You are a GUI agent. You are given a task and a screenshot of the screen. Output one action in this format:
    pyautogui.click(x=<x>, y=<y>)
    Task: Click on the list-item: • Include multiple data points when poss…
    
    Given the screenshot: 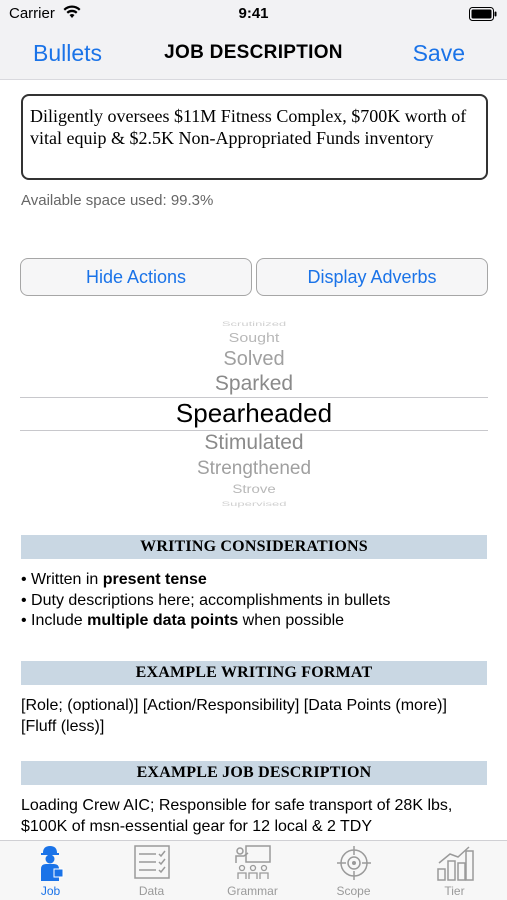 What is the action you would take?
    pyautogui.click(x=183, y=620)
    